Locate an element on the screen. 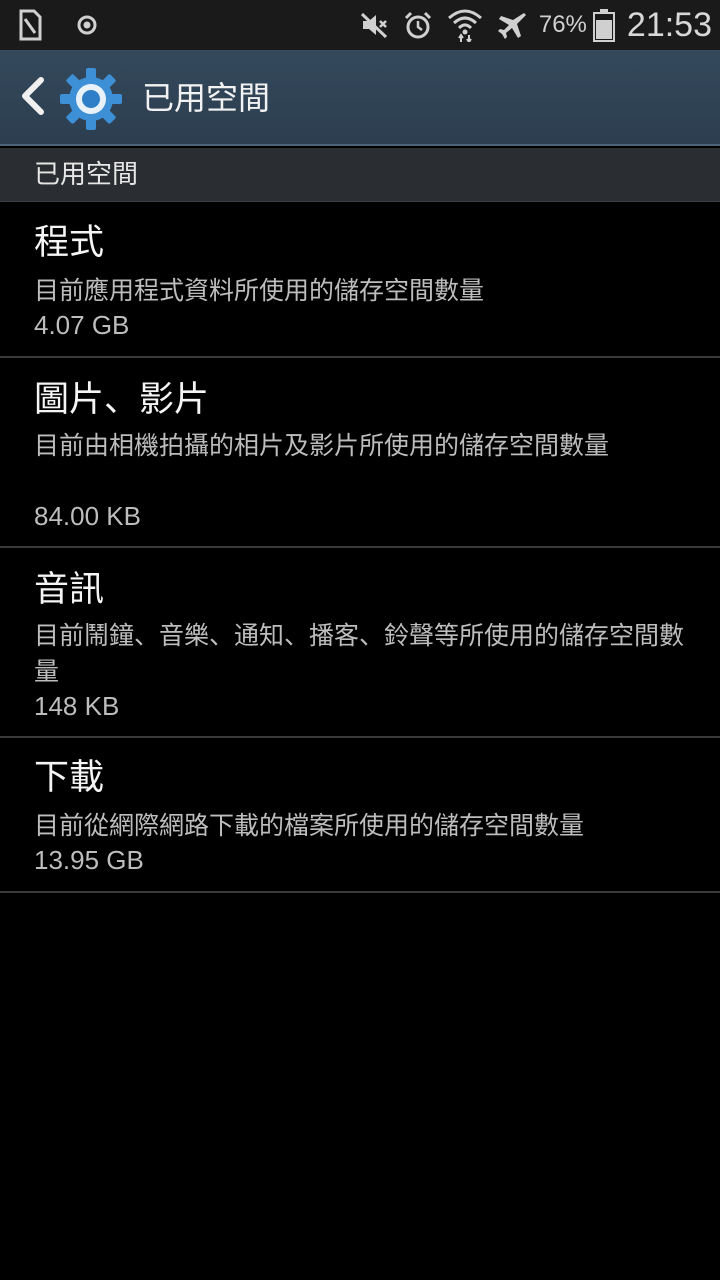  clock: 21:53 is located at coordinates (669, 24).